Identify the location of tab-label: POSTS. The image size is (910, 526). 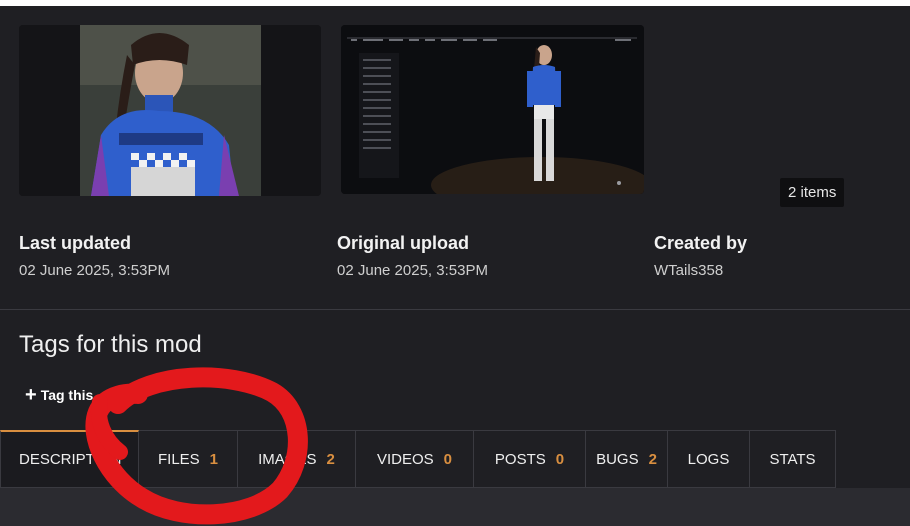
(520, 459).